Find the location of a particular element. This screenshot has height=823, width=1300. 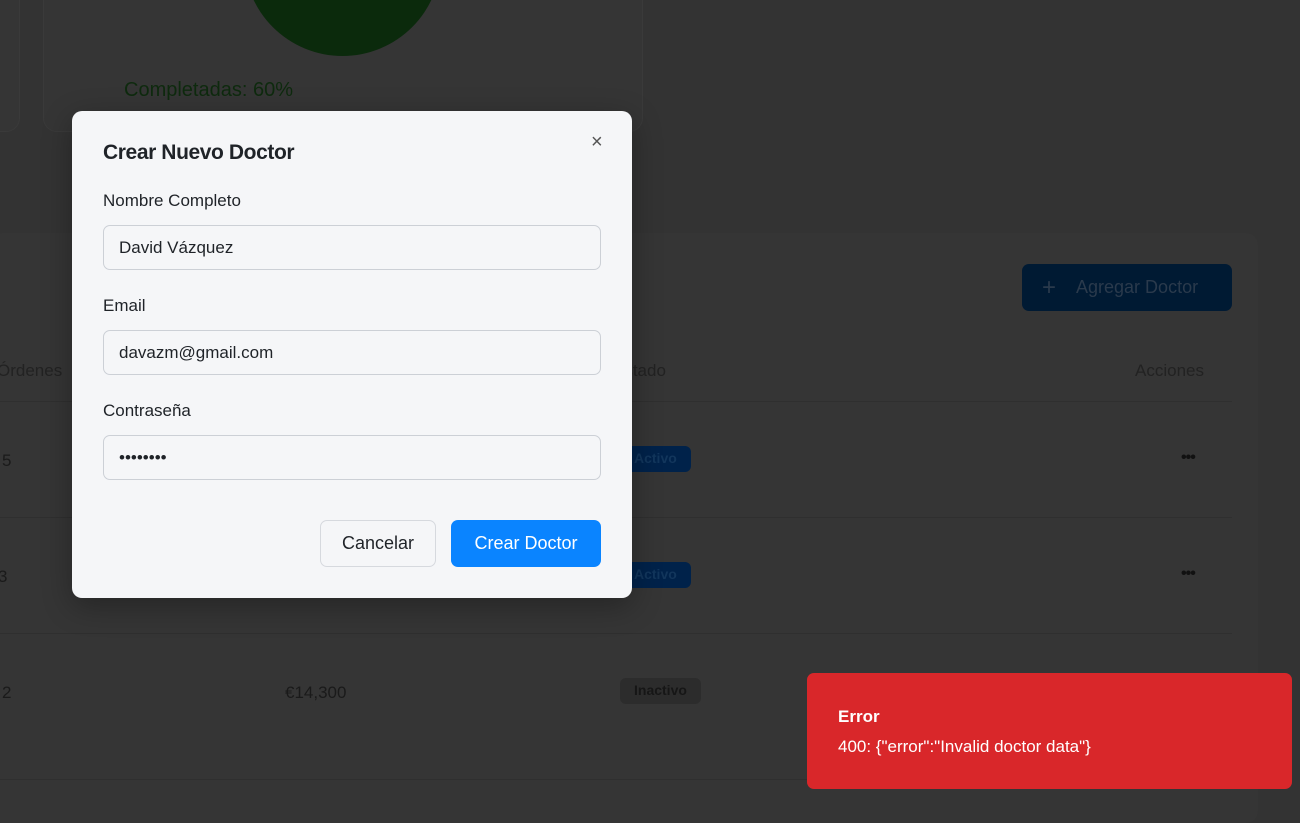

name-input is located at coordinates (352, 247).